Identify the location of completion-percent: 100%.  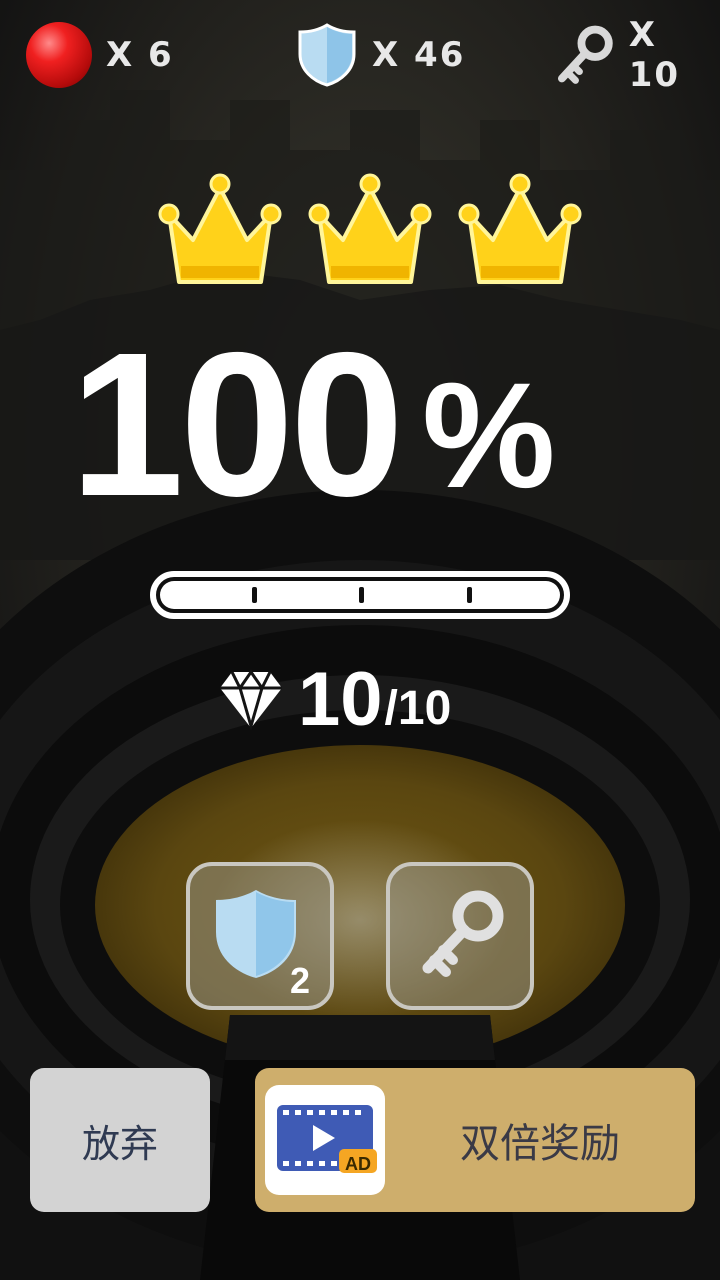
(380, 425).